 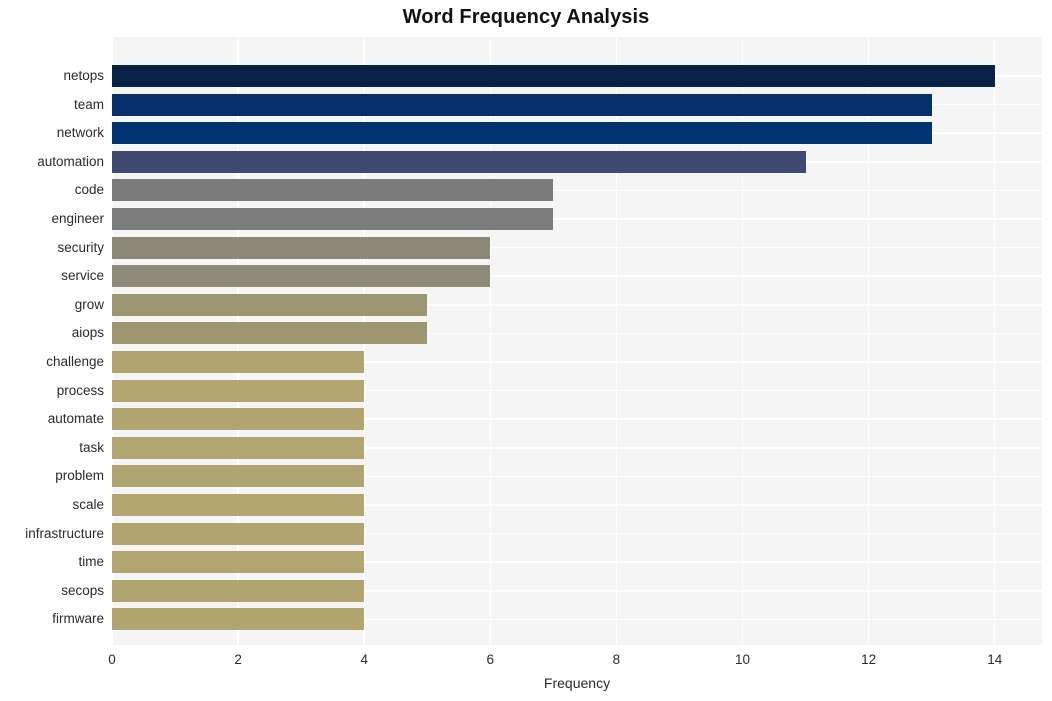 What do you see at coordinates (490, 659) in the screenshot?
I see `x-axis-tick-label: 6` at bounding box center [490, 659].